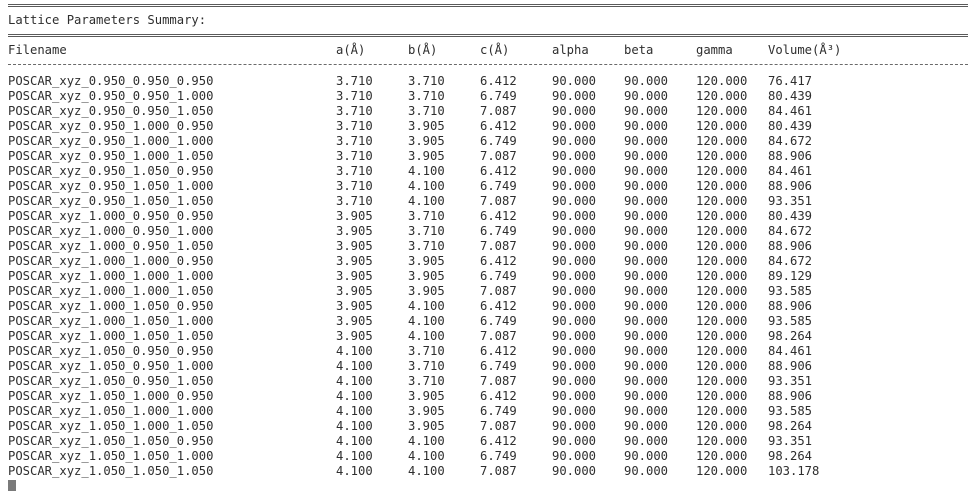  I want to click on cell-filename: POSCAR_xyz_1.000_1.000_1.050, so click(111, 291).